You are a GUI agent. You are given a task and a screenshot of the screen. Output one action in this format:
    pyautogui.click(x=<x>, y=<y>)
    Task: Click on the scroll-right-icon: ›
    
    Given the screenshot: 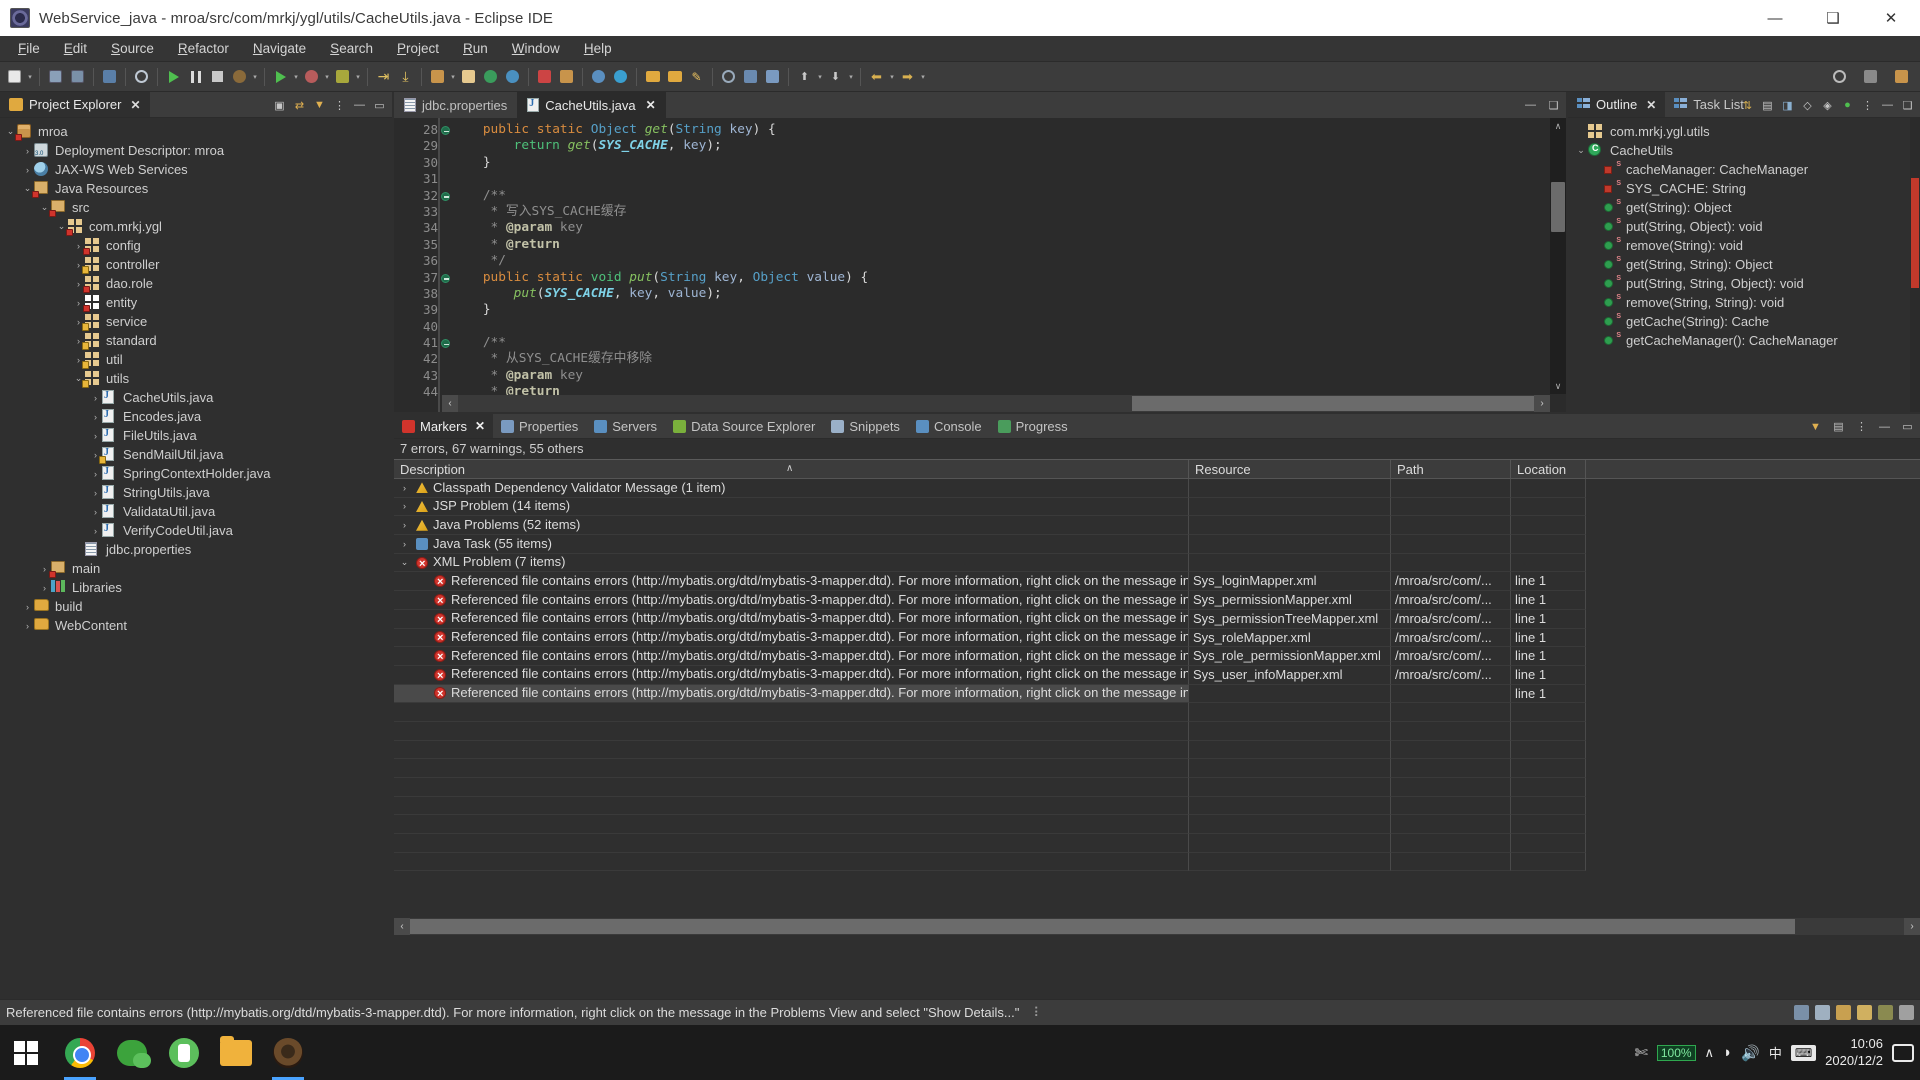 What is the action you would take?
    pyautogui.click(x=1542, y=403)
    